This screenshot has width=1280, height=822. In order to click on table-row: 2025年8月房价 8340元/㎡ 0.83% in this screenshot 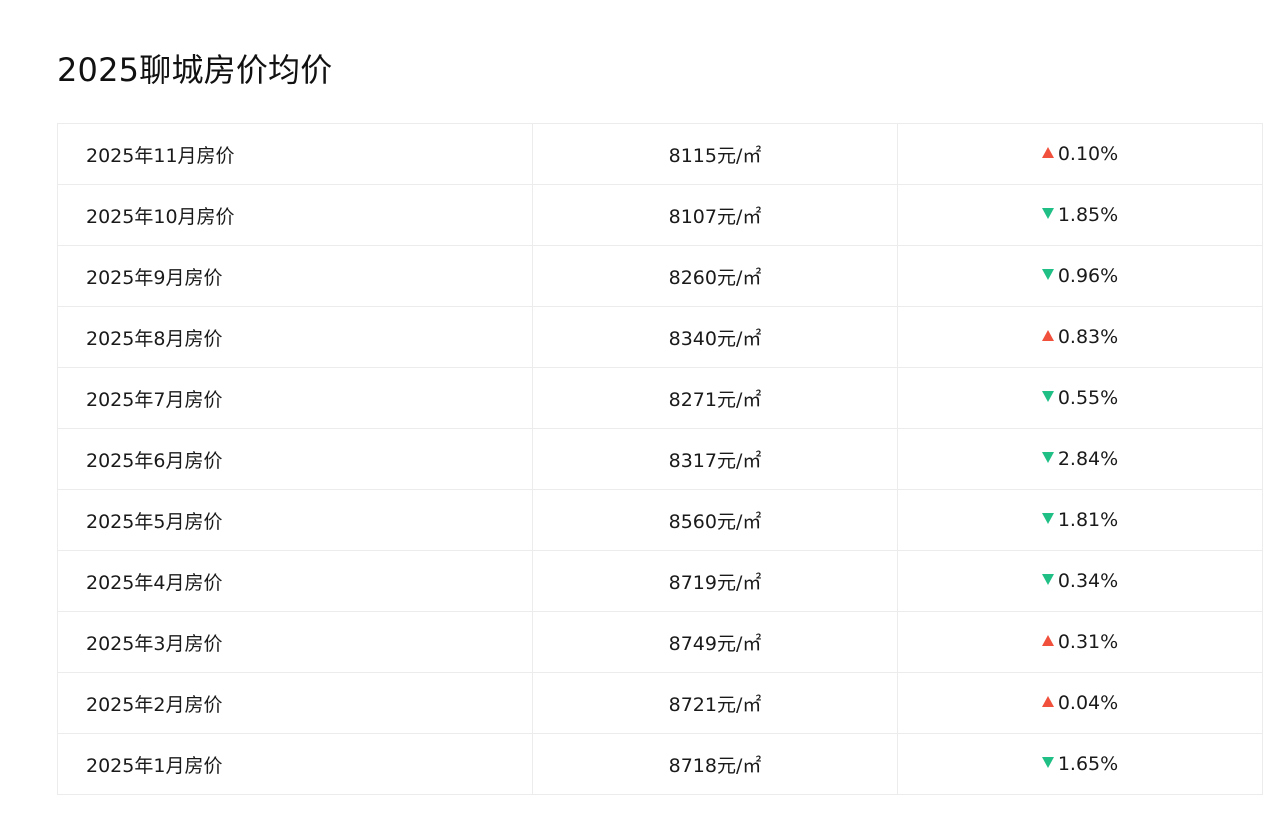, I will do `click(660, 337)`.